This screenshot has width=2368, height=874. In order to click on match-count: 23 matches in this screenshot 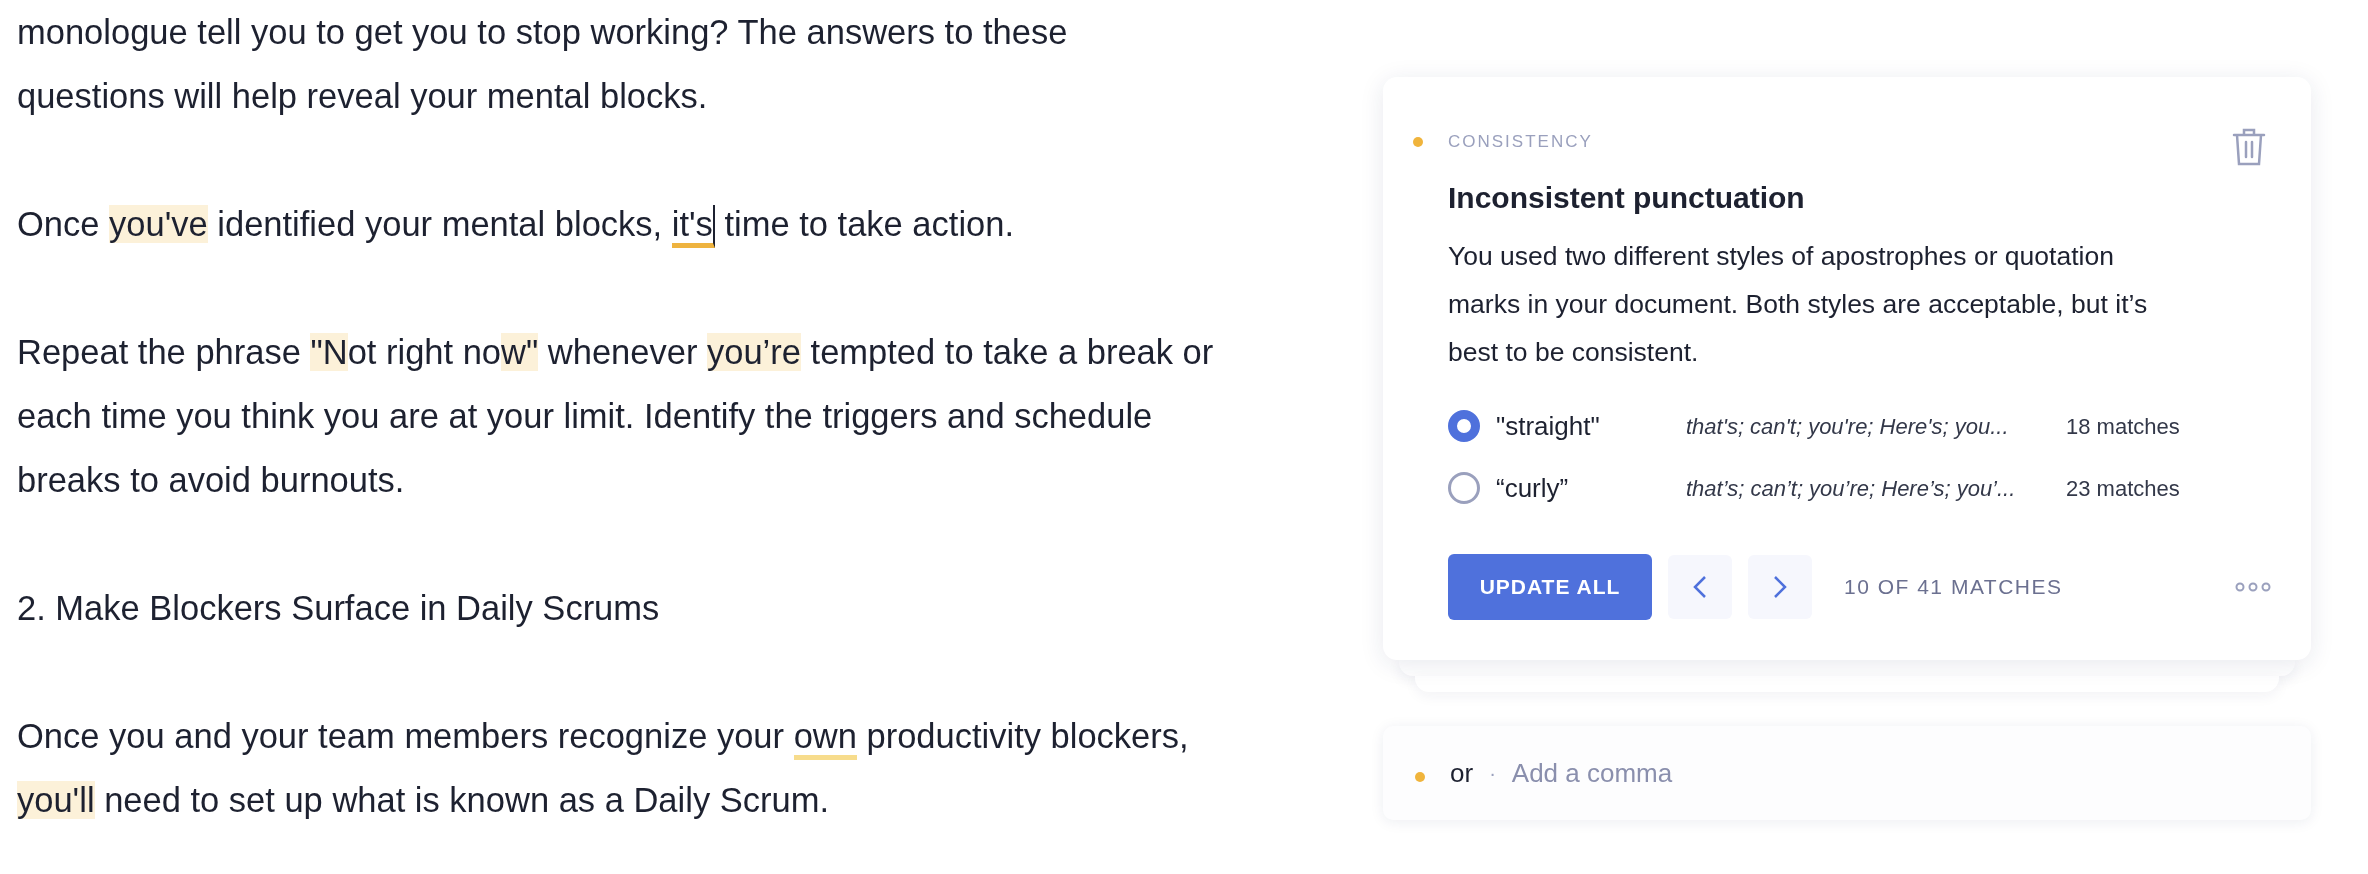, I will do `click(2123, 488)`.